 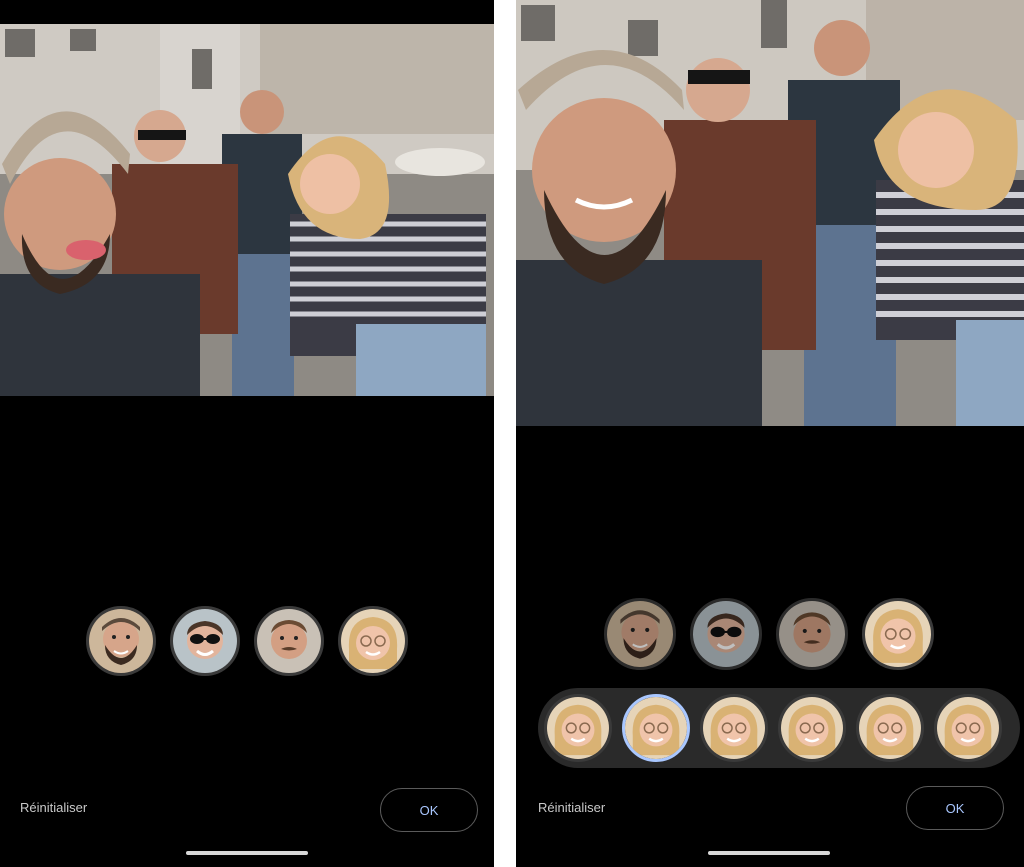 I want to click on expression-picker-strip, so click(x=779, y=728).